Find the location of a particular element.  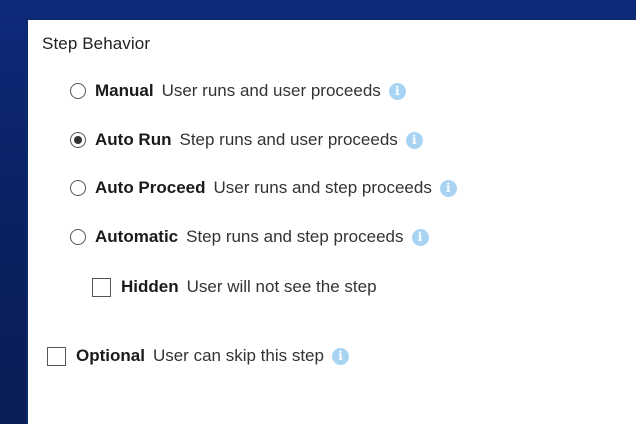

option-manual: Manual User runs and user proceeds i is located at coordinates (238, 91).